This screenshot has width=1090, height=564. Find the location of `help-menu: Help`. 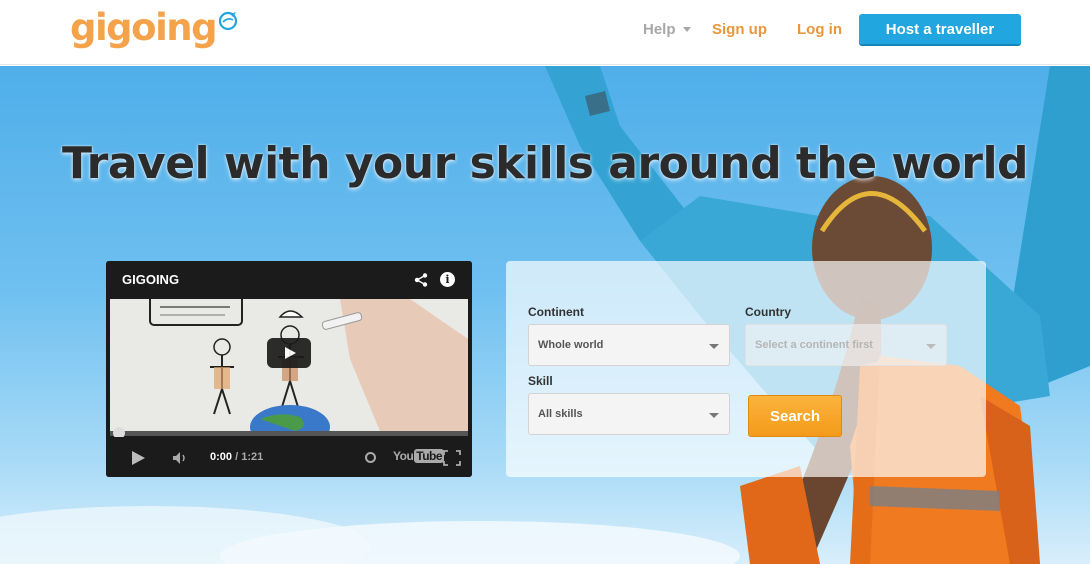

help-menu: Help is located at coordinates (667, 29).